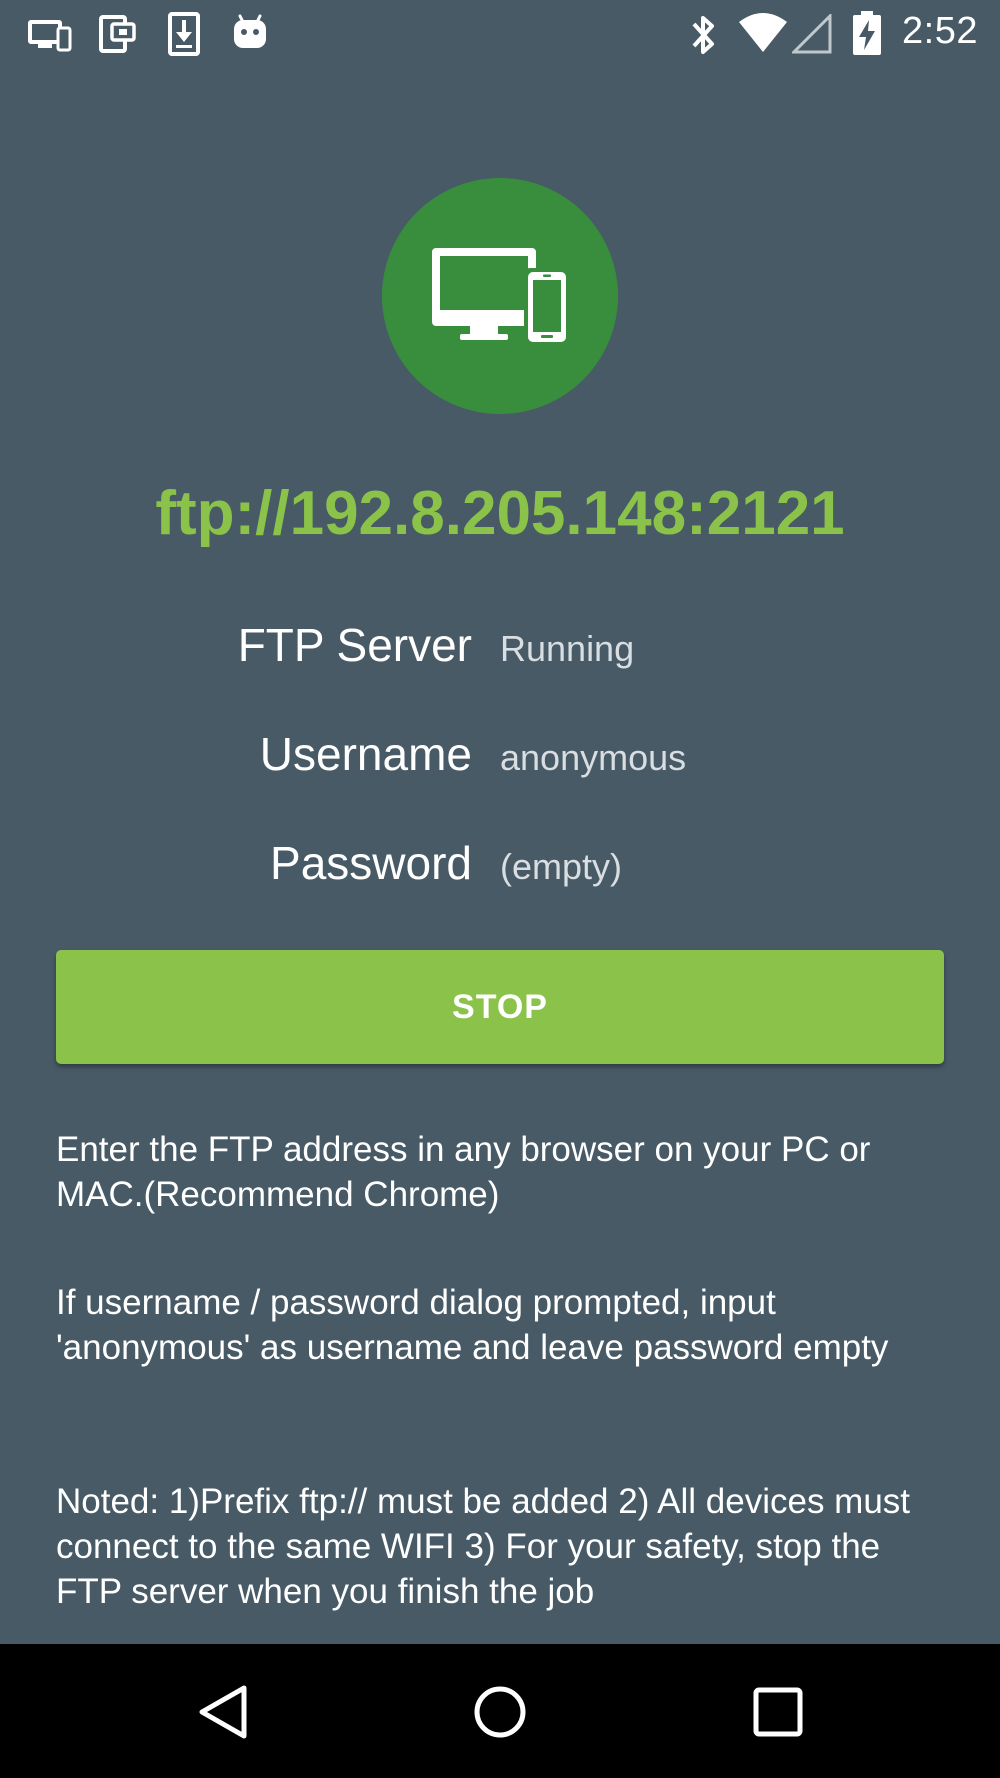  I want to click on username-label: Username, so click(365, 754).